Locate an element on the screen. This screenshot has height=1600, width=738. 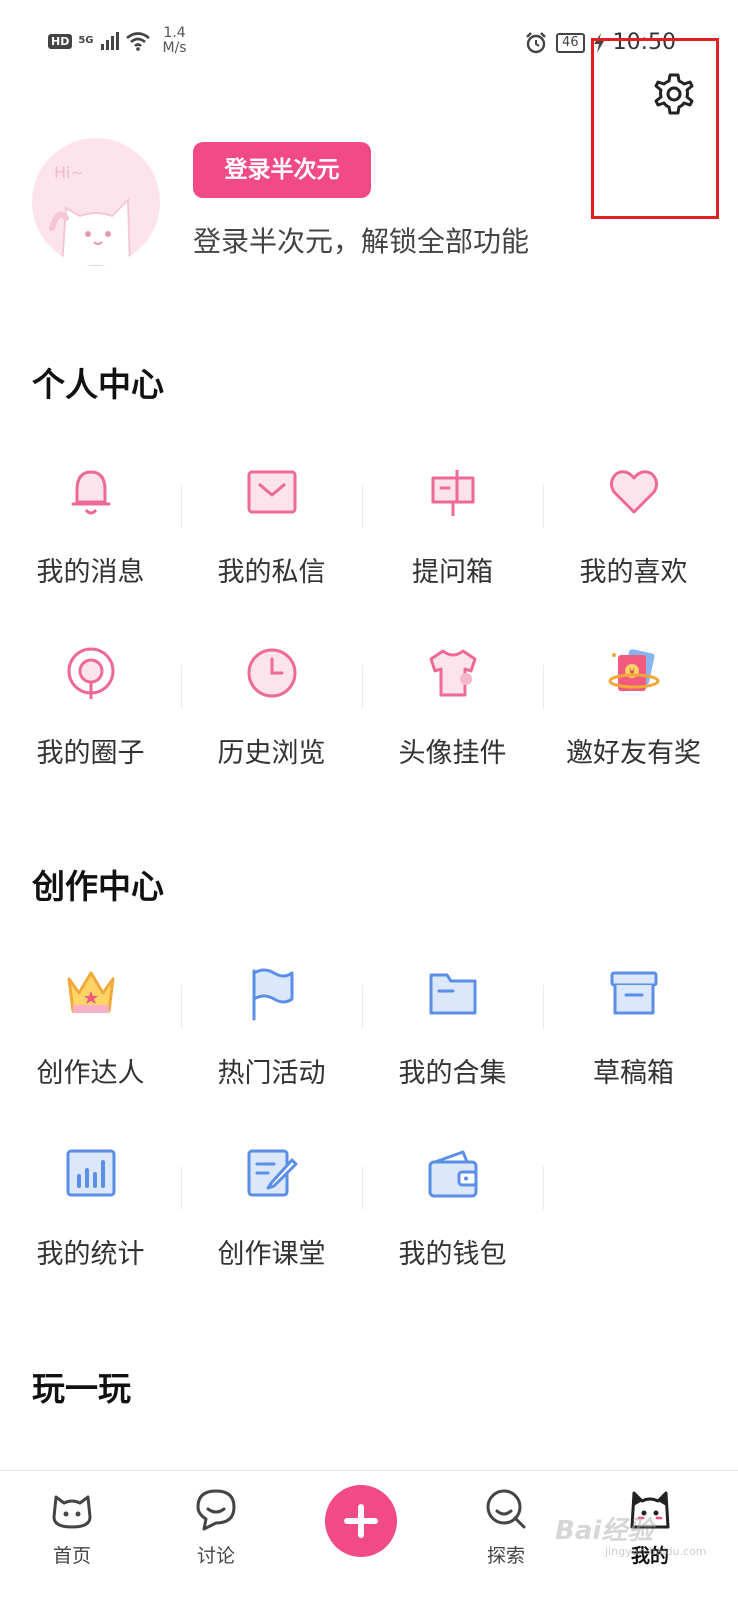
archive-box-icon is located at coordinates (634, 993).